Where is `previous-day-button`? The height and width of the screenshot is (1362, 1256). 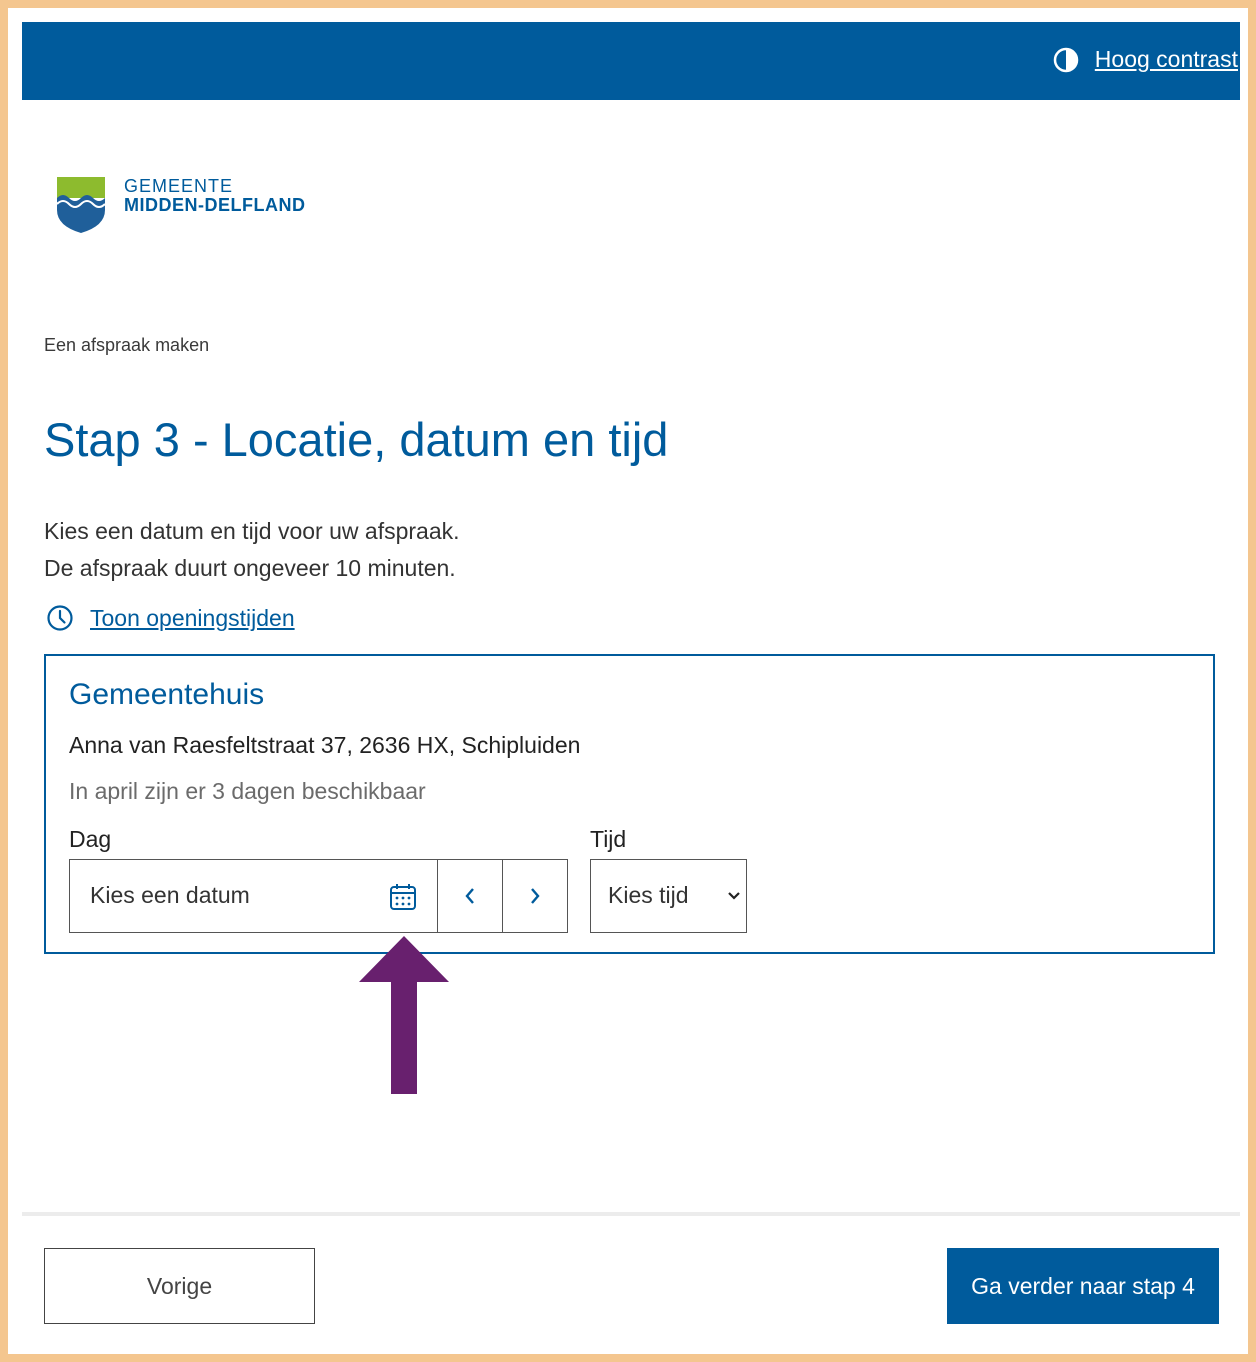 previous-day-button is located at coordinates (470, 896).